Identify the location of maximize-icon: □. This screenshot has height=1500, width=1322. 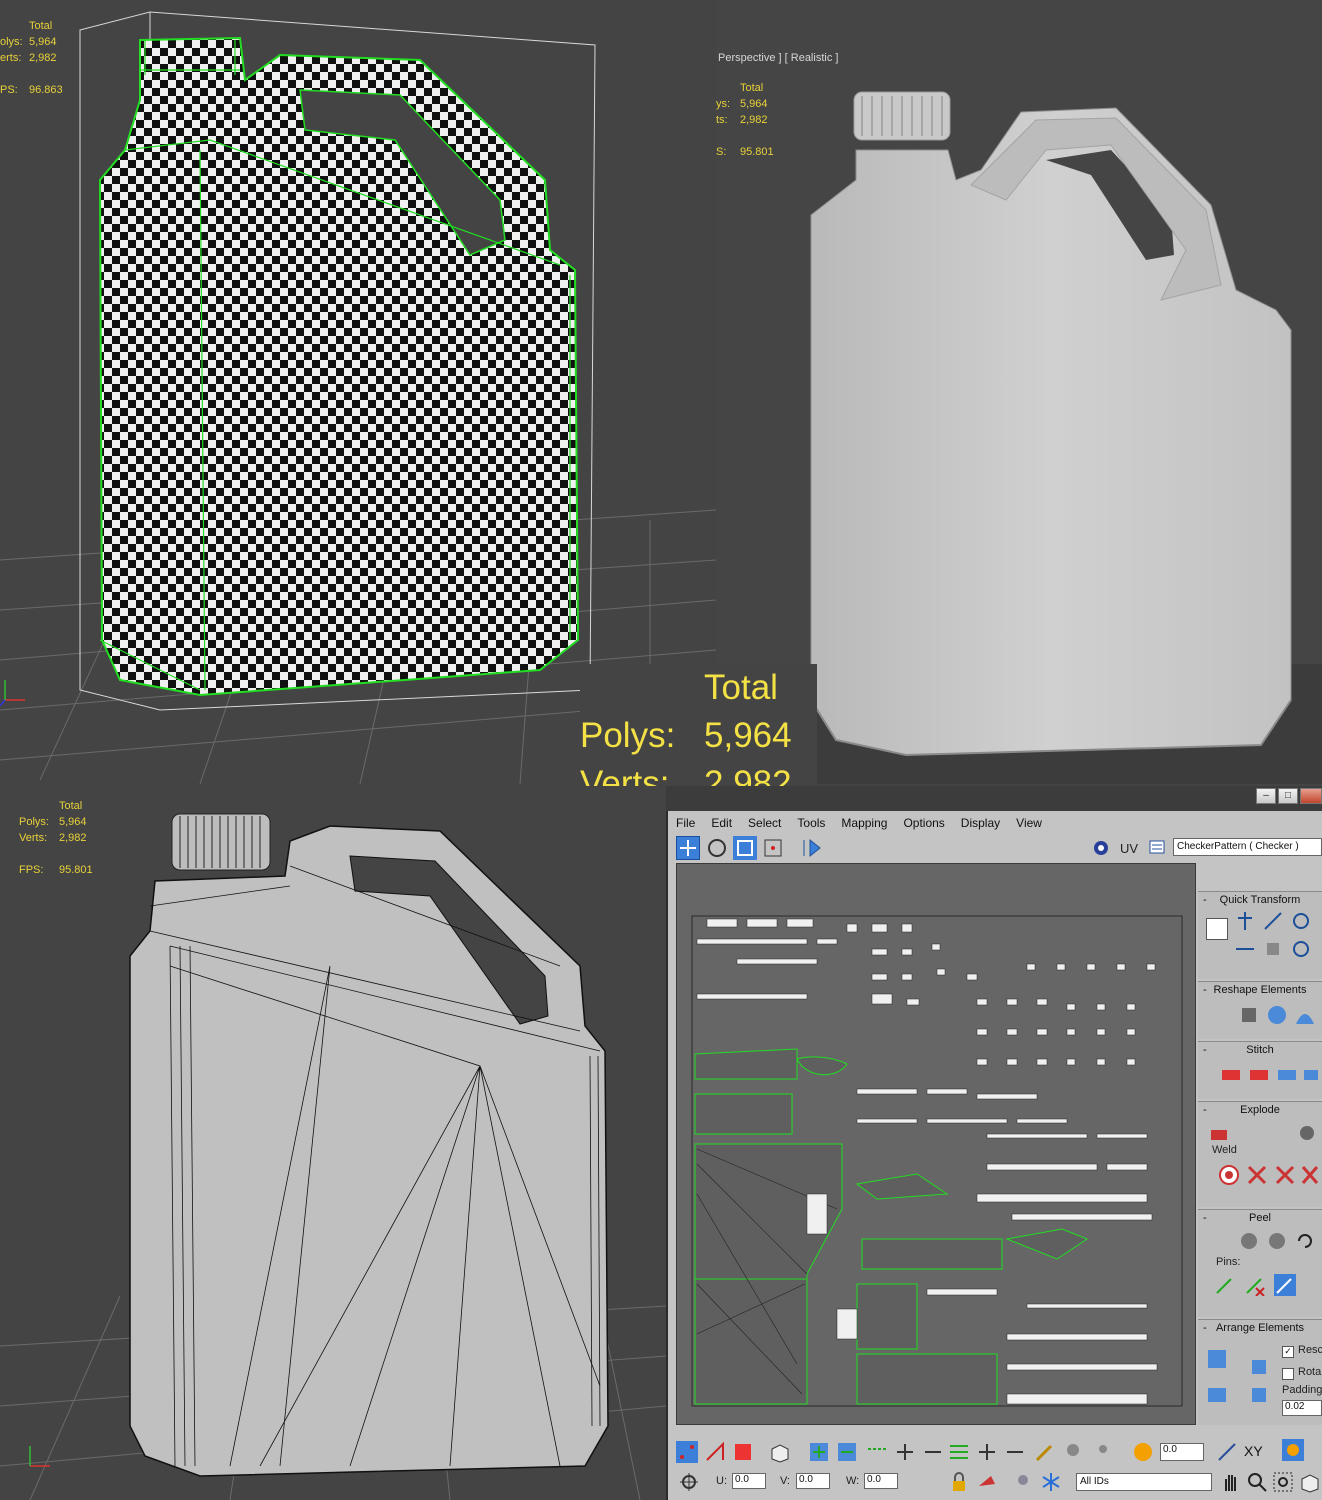
(1288, 796).